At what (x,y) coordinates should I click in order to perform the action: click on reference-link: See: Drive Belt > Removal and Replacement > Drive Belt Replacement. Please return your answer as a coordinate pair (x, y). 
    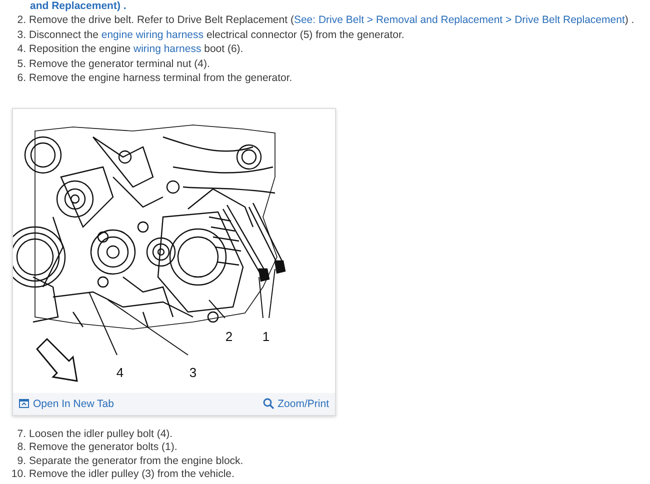
    Looking at the image, I should click on (459, 20).